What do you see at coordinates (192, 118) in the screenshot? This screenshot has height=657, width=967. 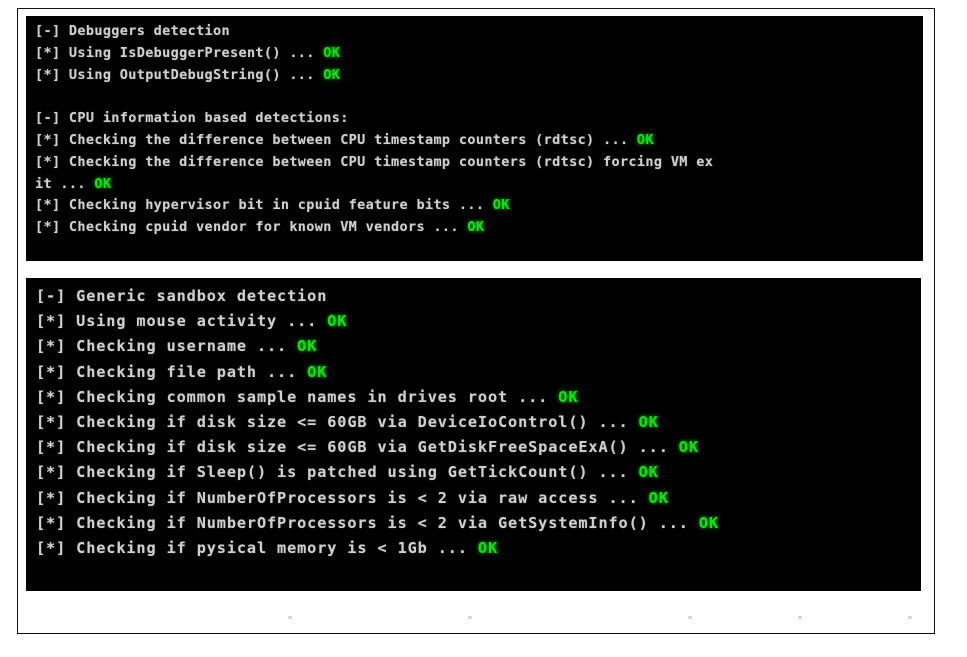 I see `console-line-text: [-] CPU information based detections:` at bounding box center [192, 118].